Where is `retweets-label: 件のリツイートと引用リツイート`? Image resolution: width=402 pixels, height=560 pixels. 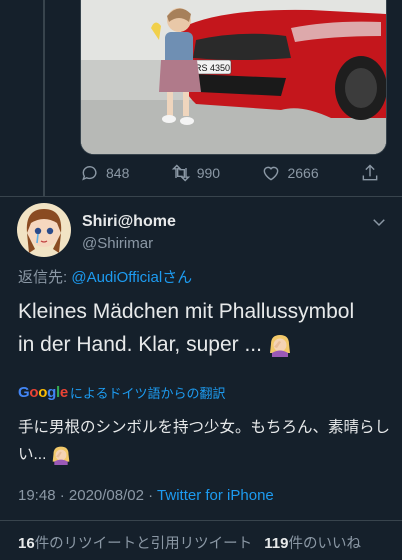
retweets-label: 件のリツイートと引用リツイート is located at coordinates (143, 544).